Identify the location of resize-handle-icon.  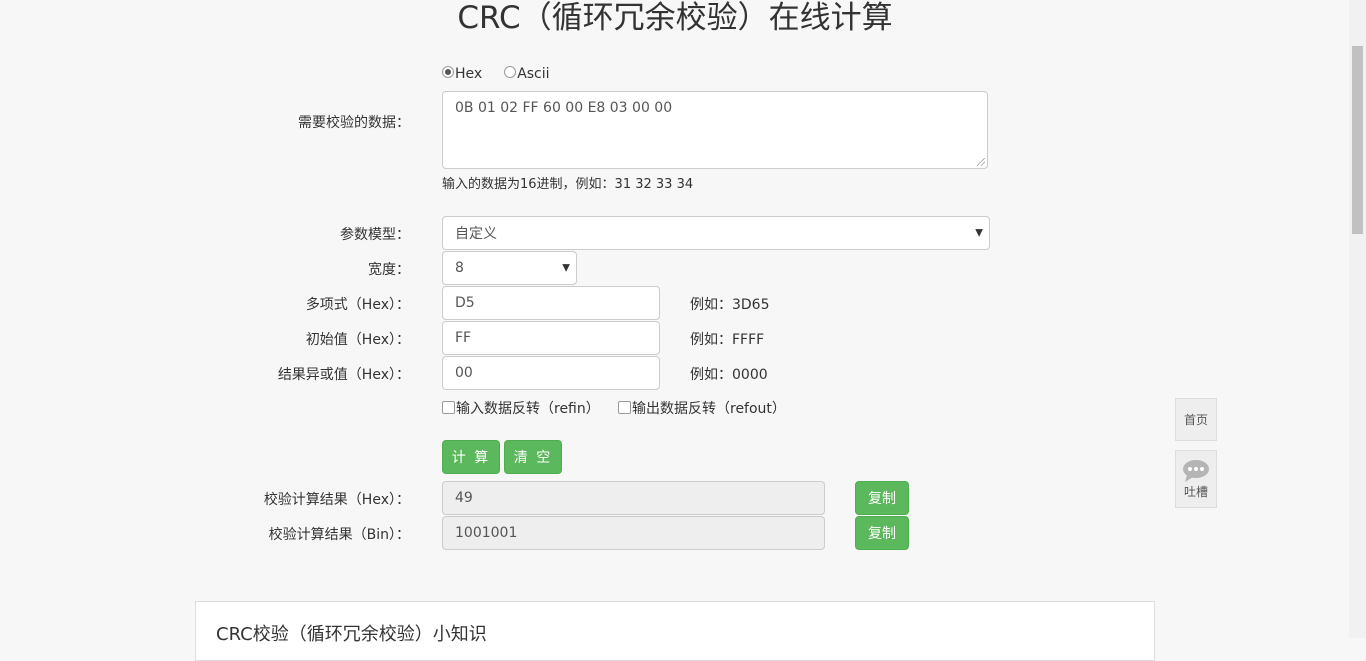
(981, 162).